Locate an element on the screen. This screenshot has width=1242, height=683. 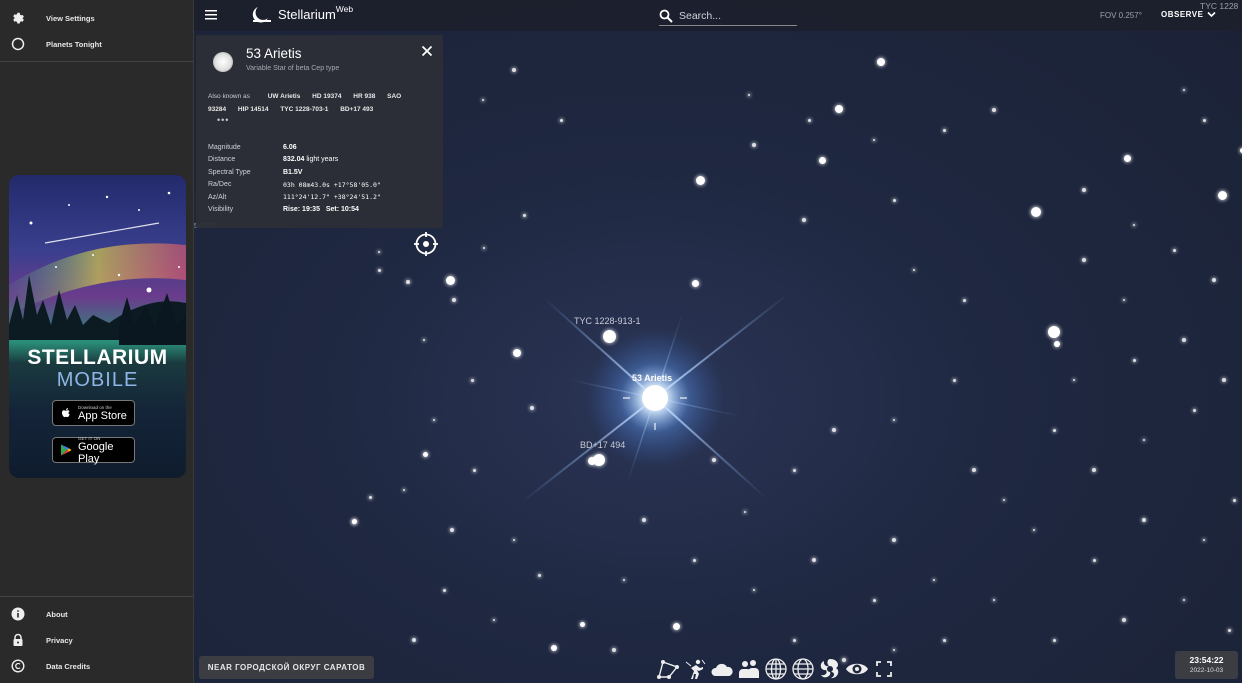
sidebar-item-privacy: Privacy is located at coordinates (96, 640).